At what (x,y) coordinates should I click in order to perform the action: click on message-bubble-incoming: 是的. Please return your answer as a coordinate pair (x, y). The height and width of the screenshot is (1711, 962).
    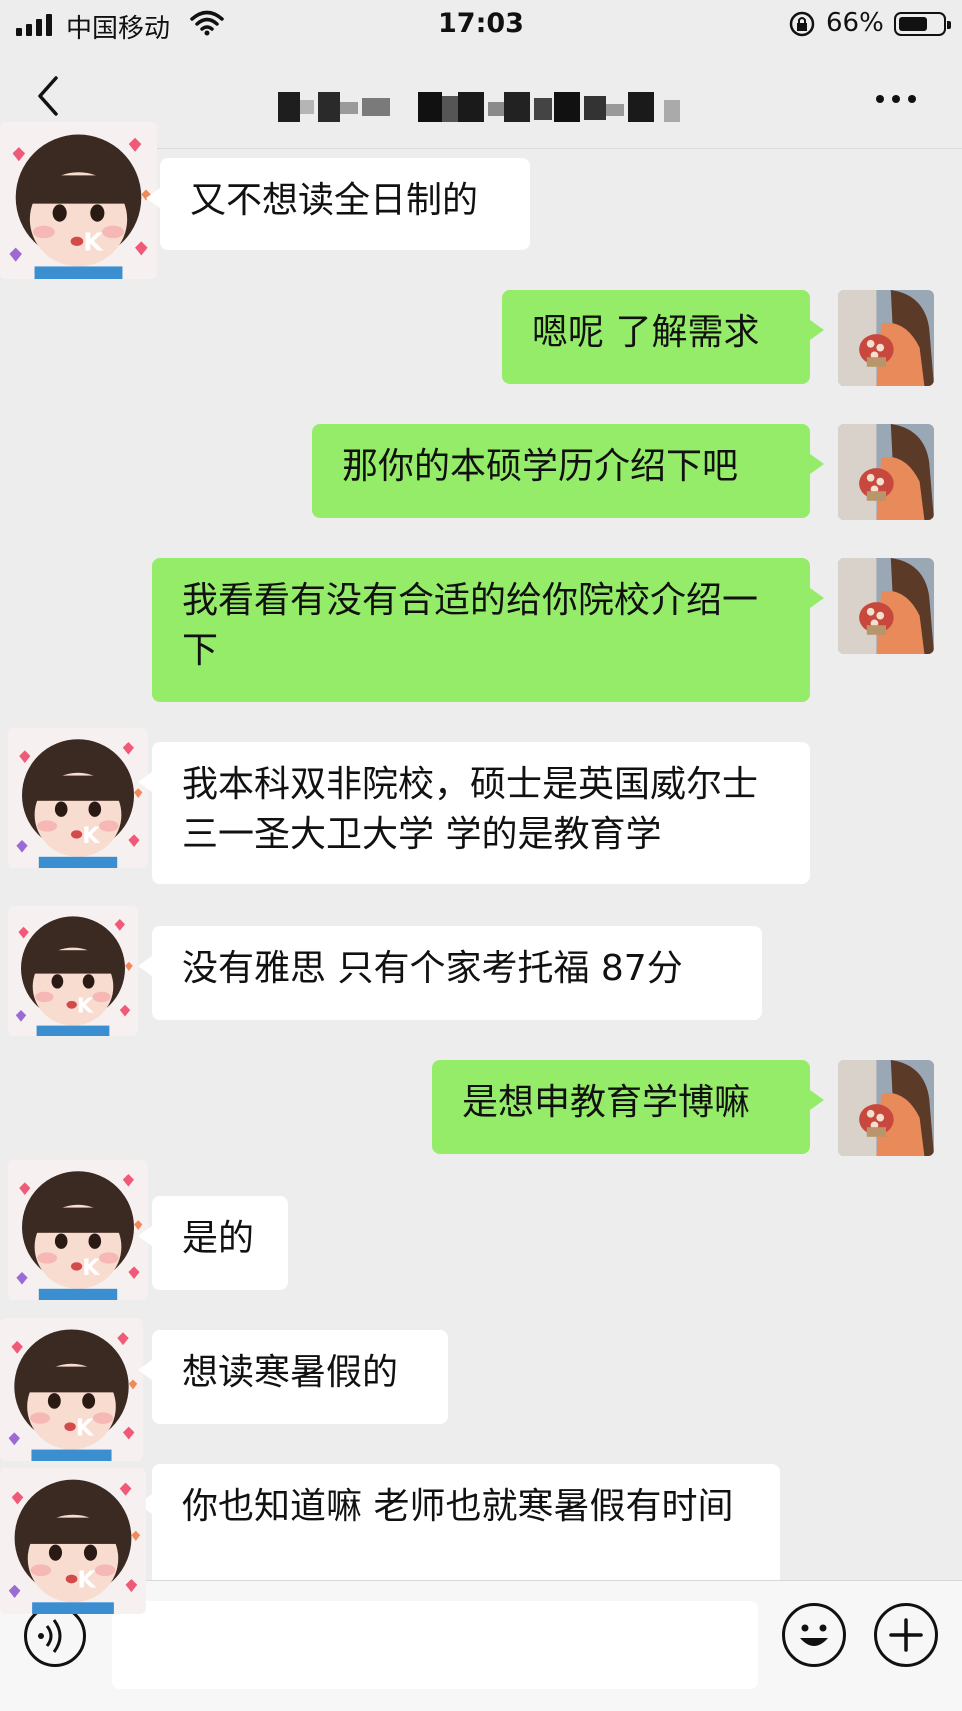
    Looking at the image, I should click on (213, 1243).